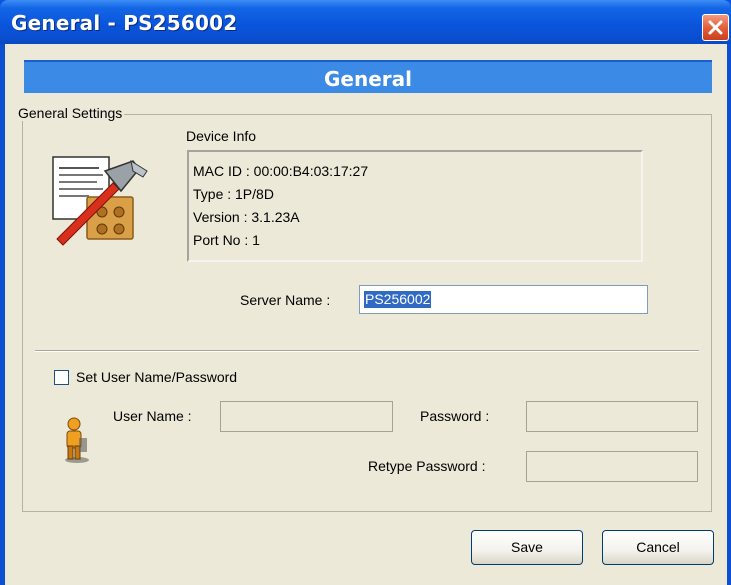 The width and height of the screenshot is (731, 585). Describe the element at coordinates (729, 314) in the screenshot. I see `window-border-right` at that location.